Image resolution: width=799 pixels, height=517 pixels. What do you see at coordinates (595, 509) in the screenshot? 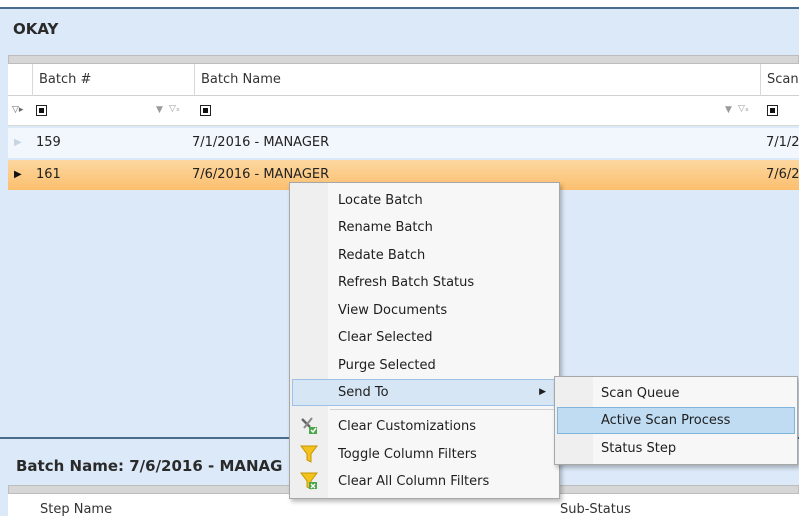
I see `column-header-sub-status: Sub-Status` at bounding box center [595, 509].